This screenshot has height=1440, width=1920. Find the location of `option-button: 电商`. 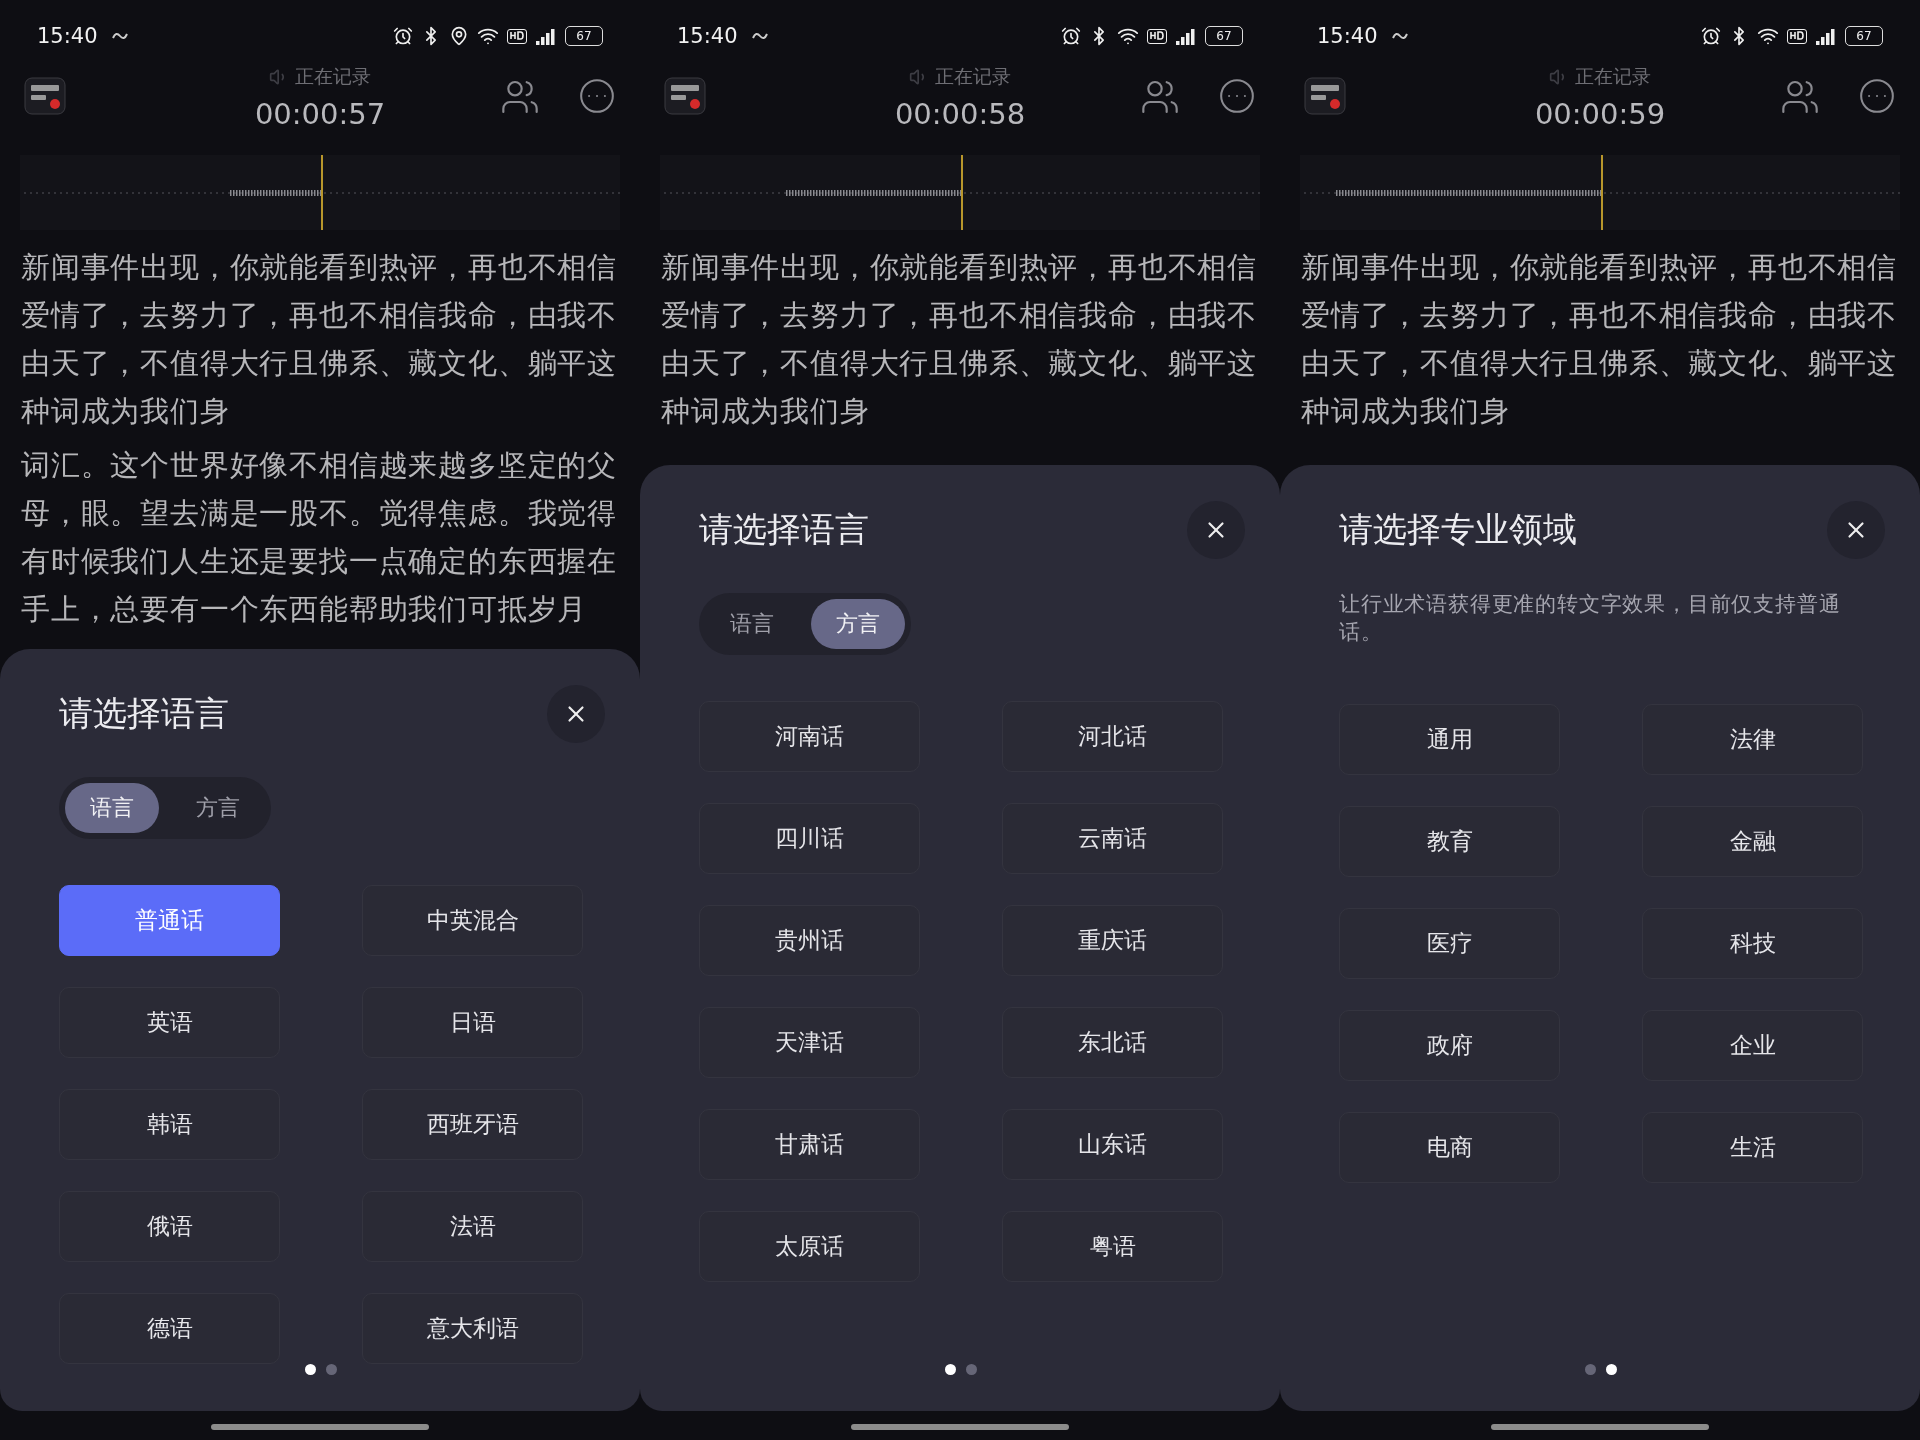

option-button: 电商 is located at coordinates (1449, 1147).